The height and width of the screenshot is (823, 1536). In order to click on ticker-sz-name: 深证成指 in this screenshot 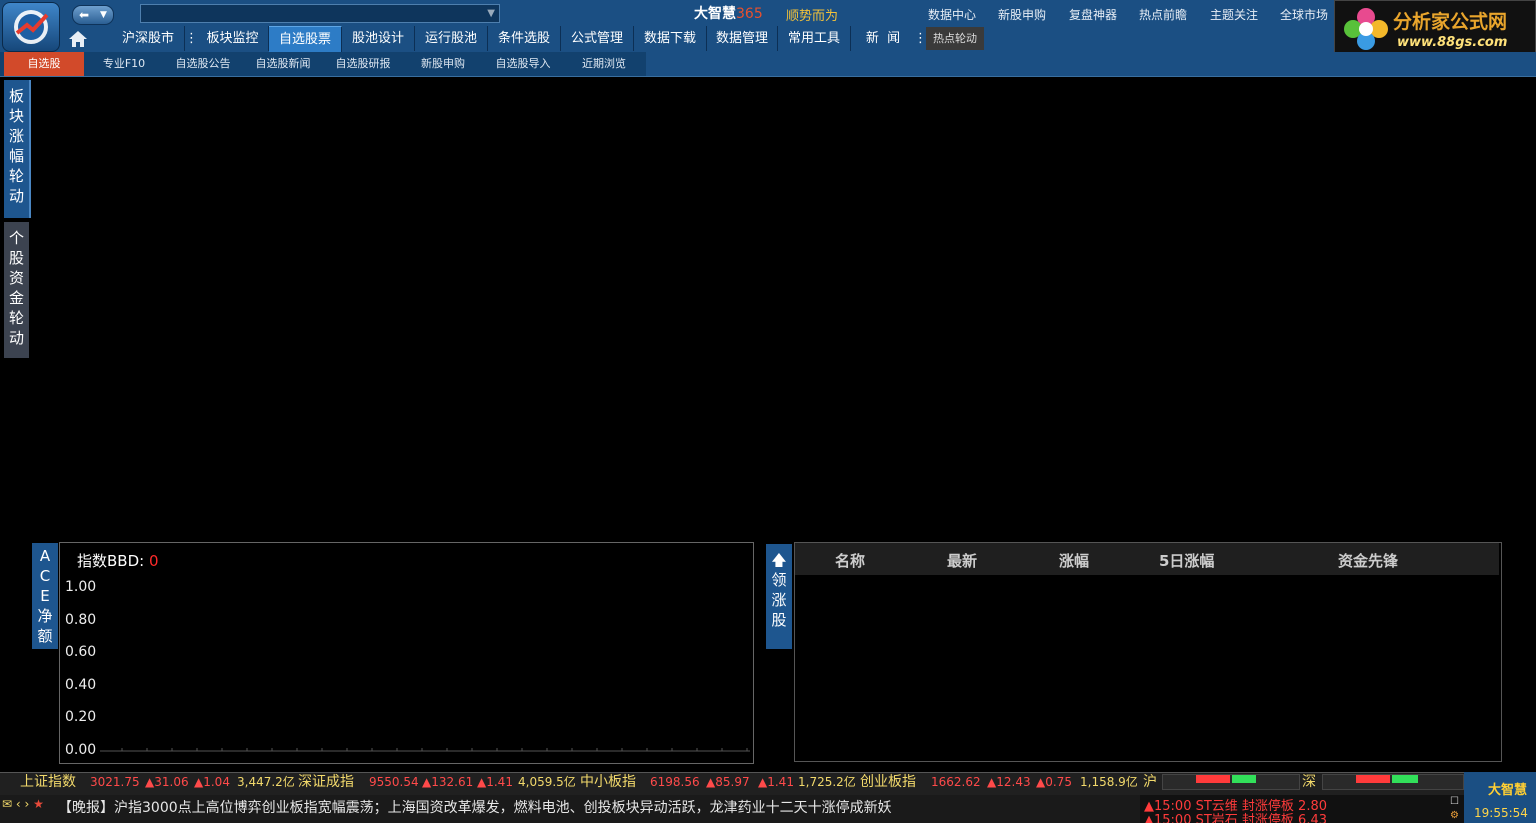, I will do `click(326, 783)`.